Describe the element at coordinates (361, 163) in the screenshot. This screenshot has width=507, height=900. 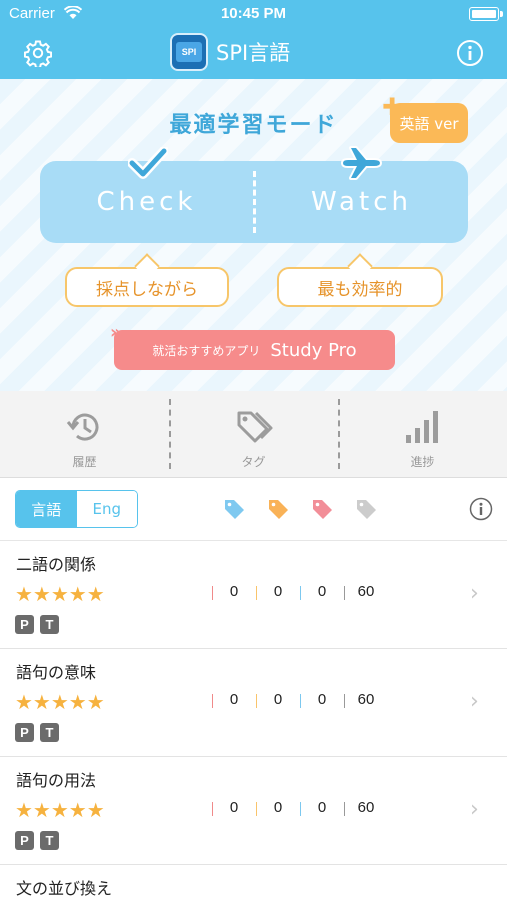
I see `airplane-icon` at that location.